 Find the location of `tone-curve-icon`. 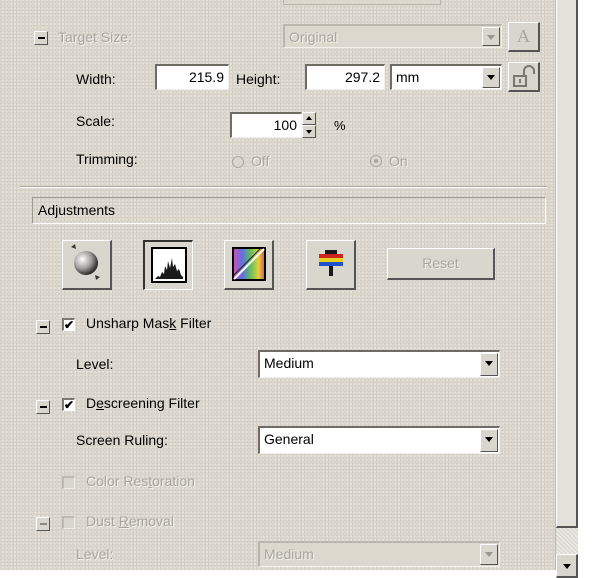

tone-curve-icon is located at coordinates (248, 264).